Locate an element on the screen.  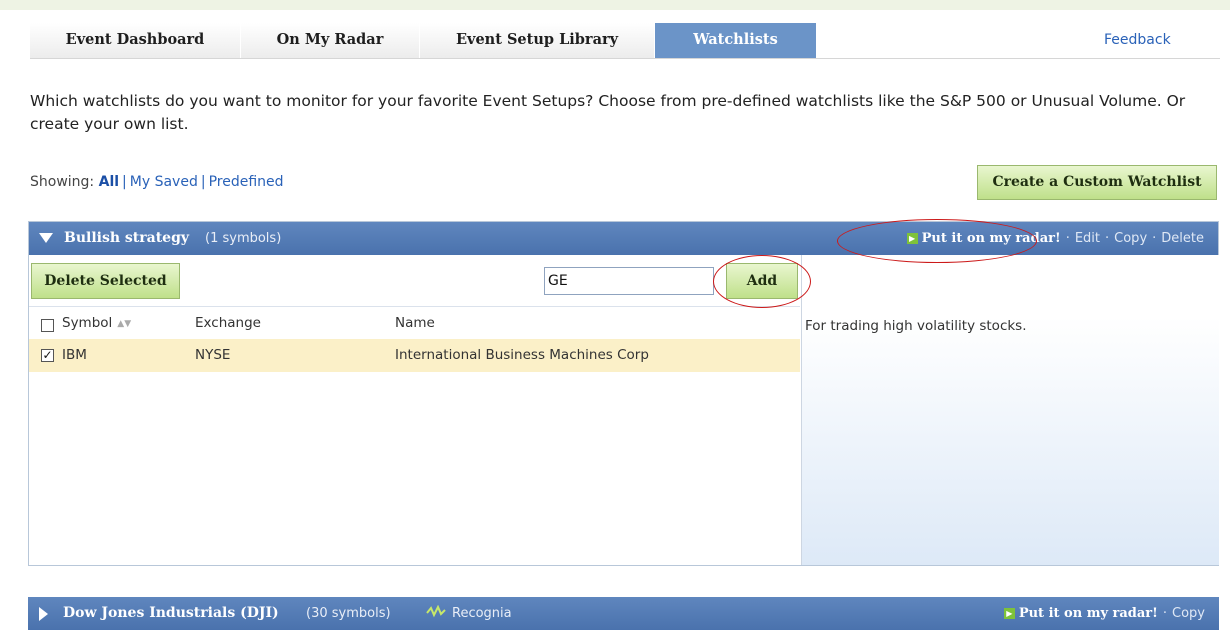
watchlist-actions: ▶ Put it on my radar! · Edit · Copy · Delete is located at coordinates (1055, 238).